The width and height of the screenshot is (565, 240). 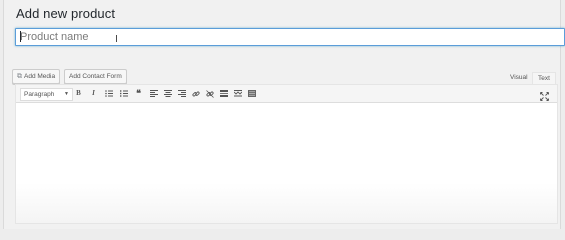 What do you see at coordinates (223, 93) in the screenshot?
I see `read-more-icon` at bounding box center [223, 93].